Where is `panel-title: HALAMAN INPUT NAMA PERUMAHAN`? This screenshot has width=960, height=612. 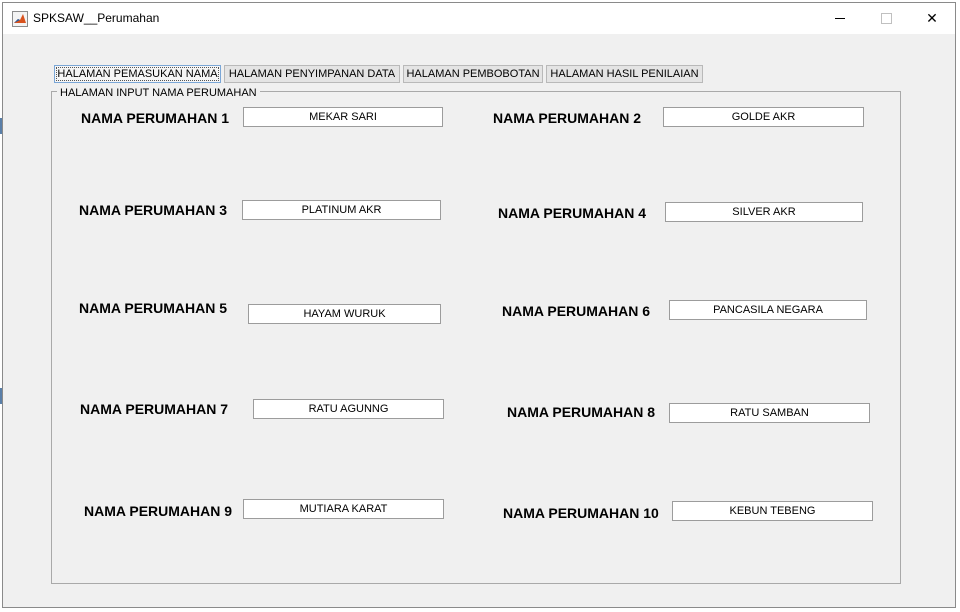
panel-title: HALAMAN INPUT NAMA PERUMAHAN is located at coordinates (158, 93).